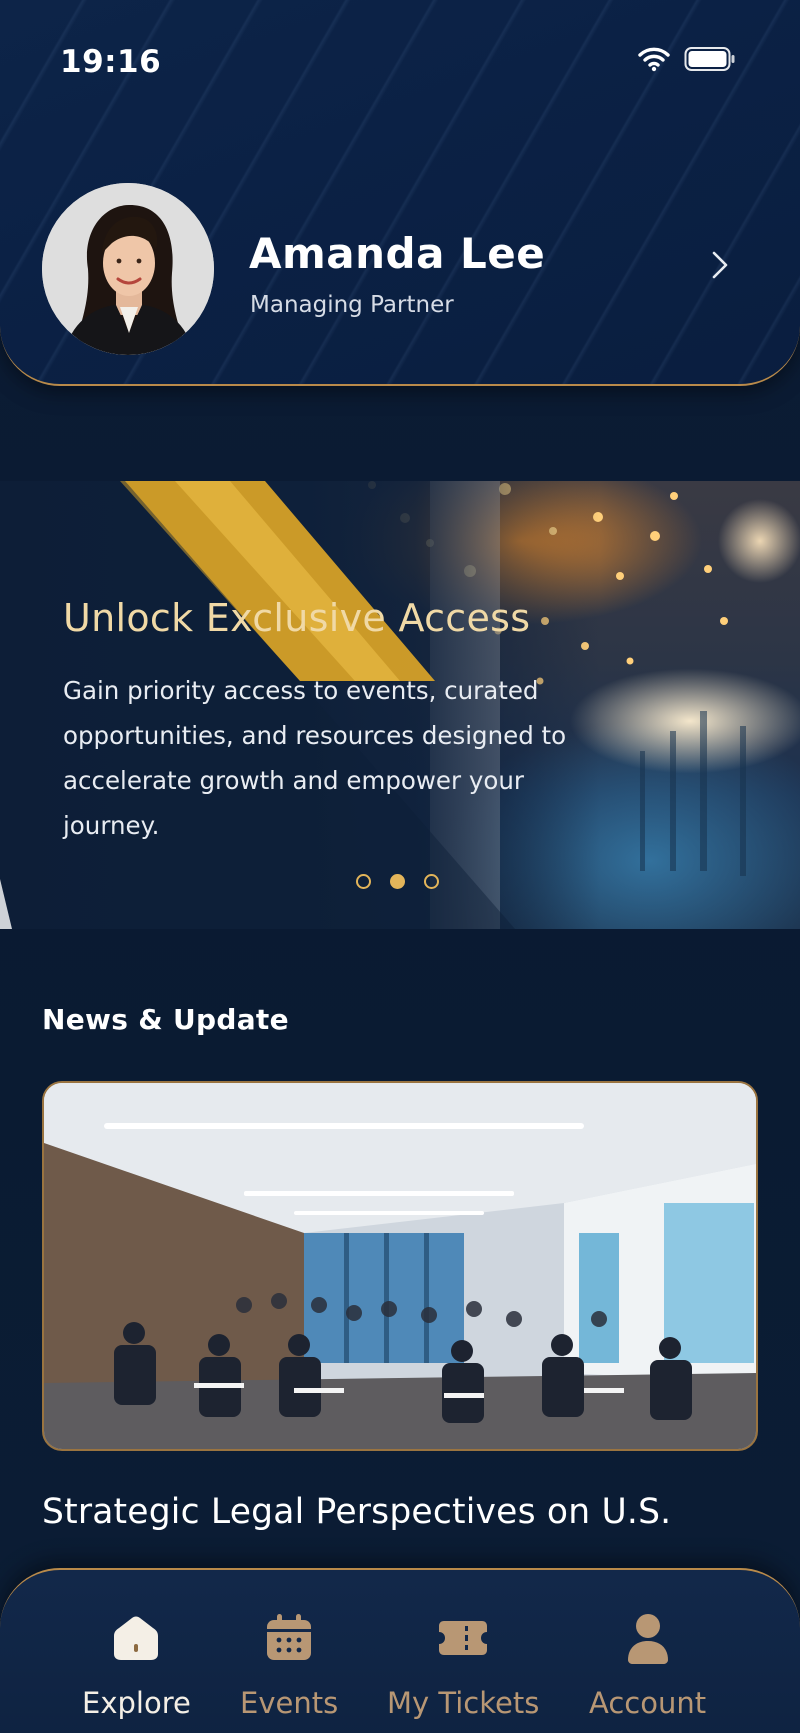 This screenshot has height=1733, width=800. Describe the element at coordinates (463, 1665) in the screenshot. I see `nav-my-tickets: My Tickets` at that location.